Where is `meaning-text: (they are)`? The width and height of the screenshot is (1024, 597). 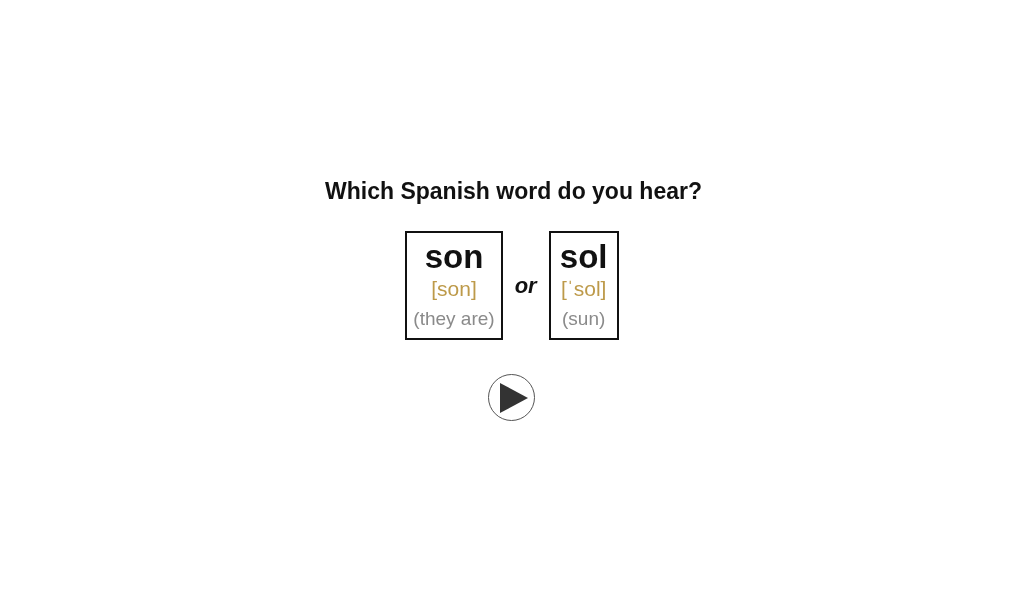
meaning-text: (they are) is located at coordinates (454, 319).